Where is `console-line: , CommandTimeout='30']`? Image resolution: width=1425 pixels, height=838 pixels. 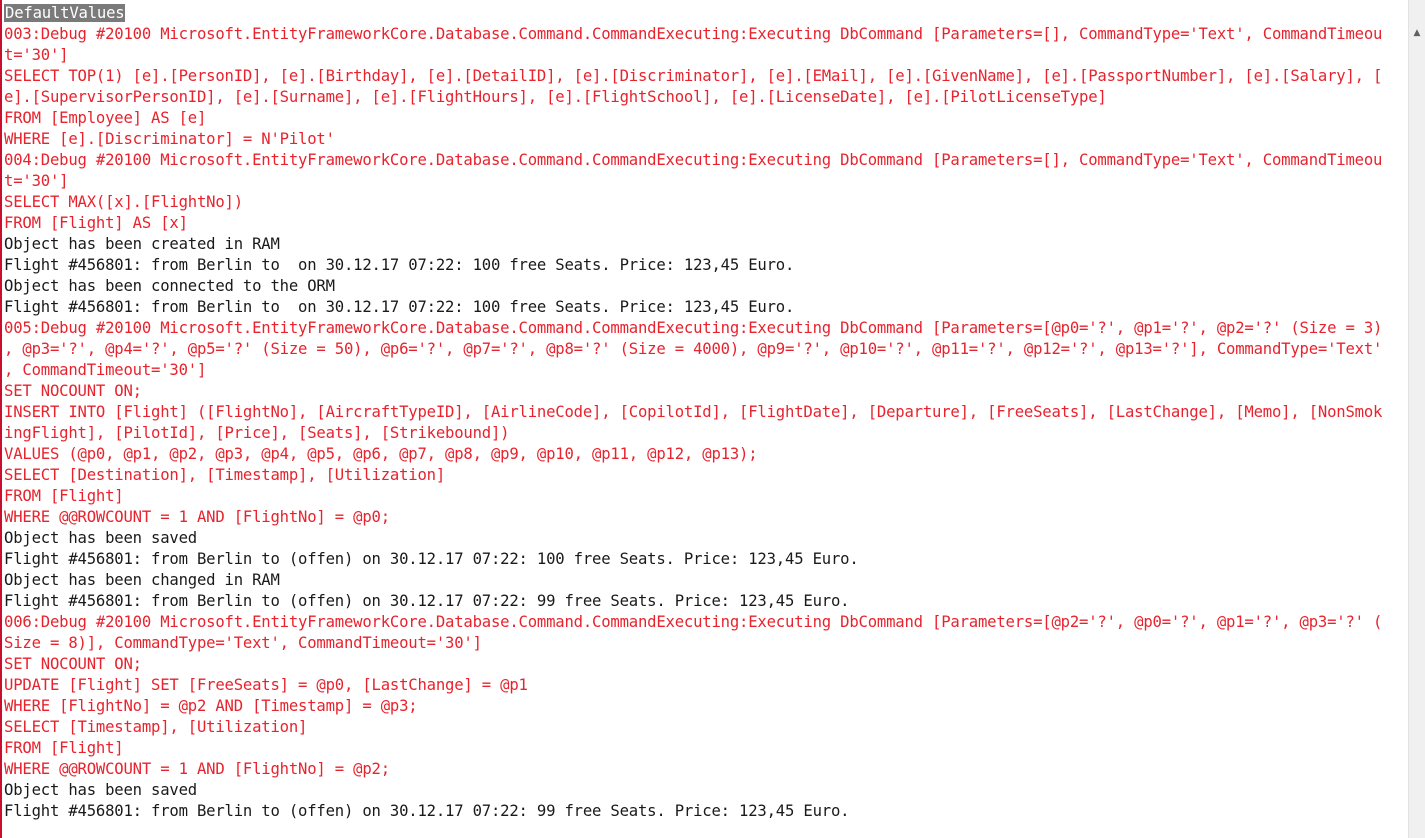 console-line: , CommandTimeout='30'] is located at coordinates (706, 370).